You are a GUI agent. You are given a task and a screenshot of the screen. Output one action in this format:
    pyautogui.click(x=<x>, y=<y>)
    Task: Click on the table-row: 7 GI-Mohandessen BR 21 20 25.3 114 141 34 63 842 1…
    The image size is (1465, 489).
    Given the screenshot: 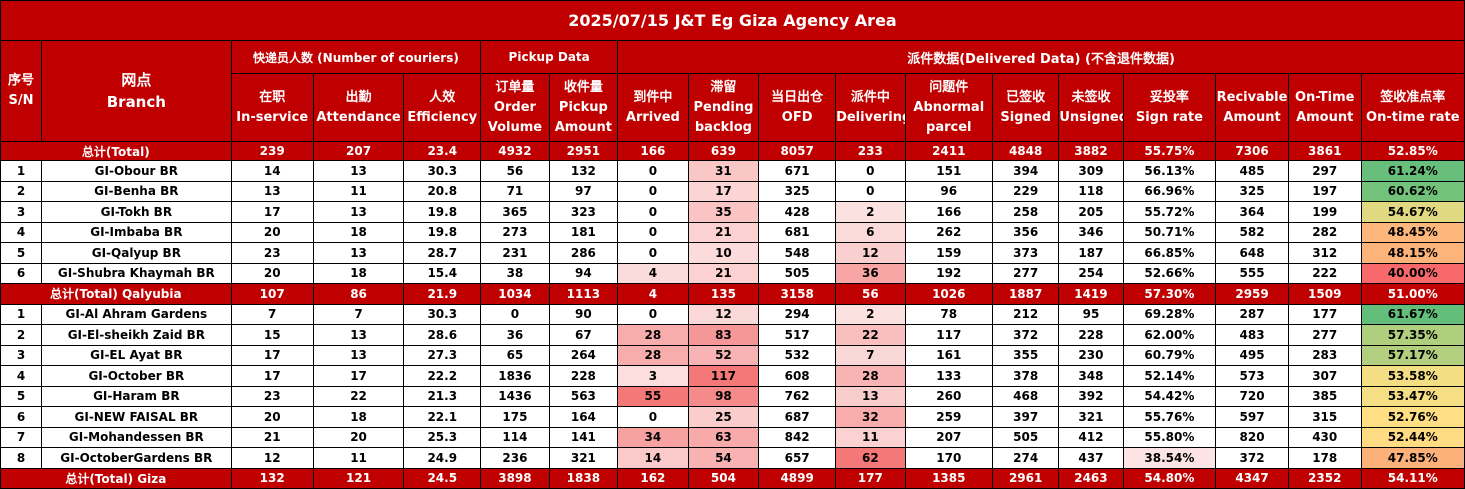 What is the action you would take?
    pyautogui.click(x=732, y=437)
    